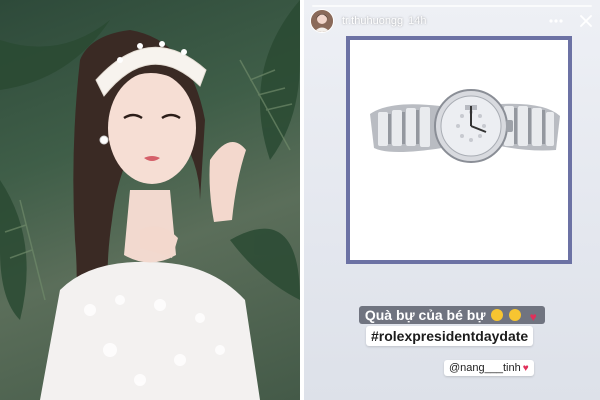  Describe the element at coordinates (372, 21) in the screenshot. I see `story-username: tr.thuhuongg` at that location.